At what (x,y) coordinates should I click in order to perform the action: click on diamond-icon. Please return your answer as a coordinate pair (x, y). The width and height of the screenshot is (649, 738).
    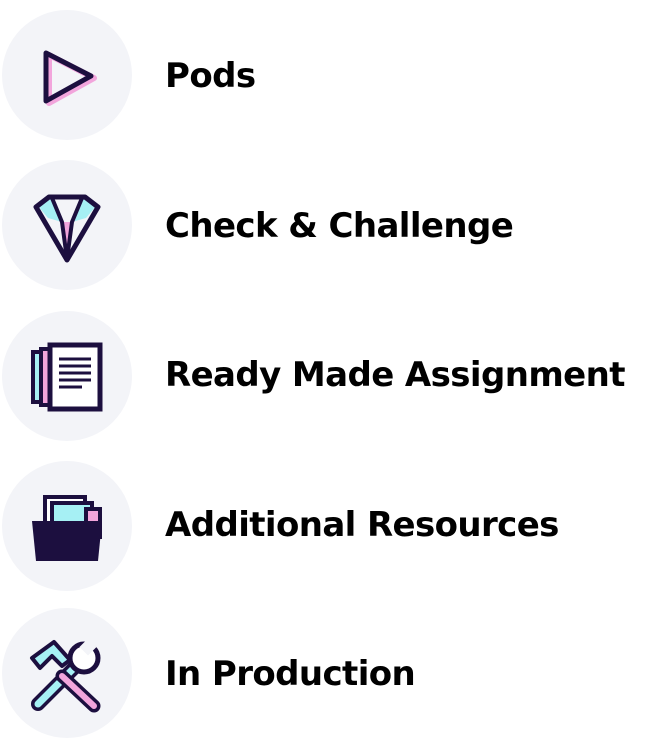
    Looking at the image, I should click on (67, 225).